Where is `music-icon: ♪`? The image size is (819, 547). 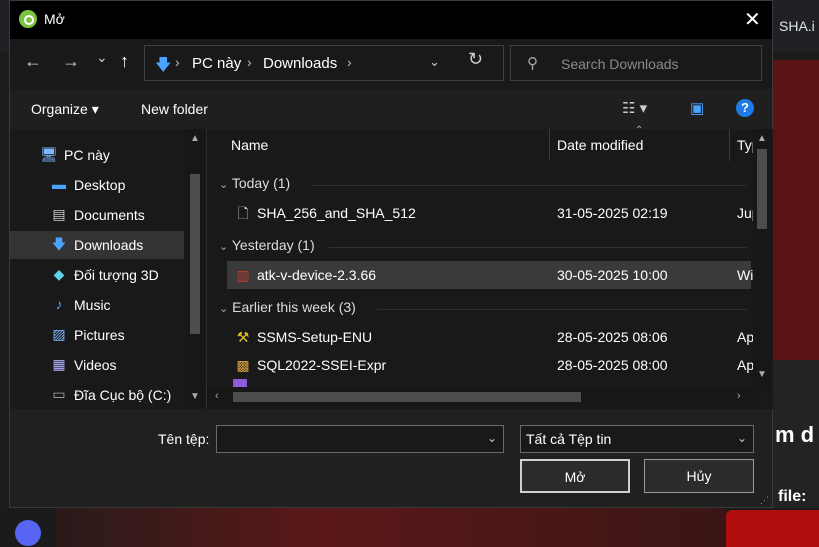 music-icon: ♪ is located at coordinates (59, 304).